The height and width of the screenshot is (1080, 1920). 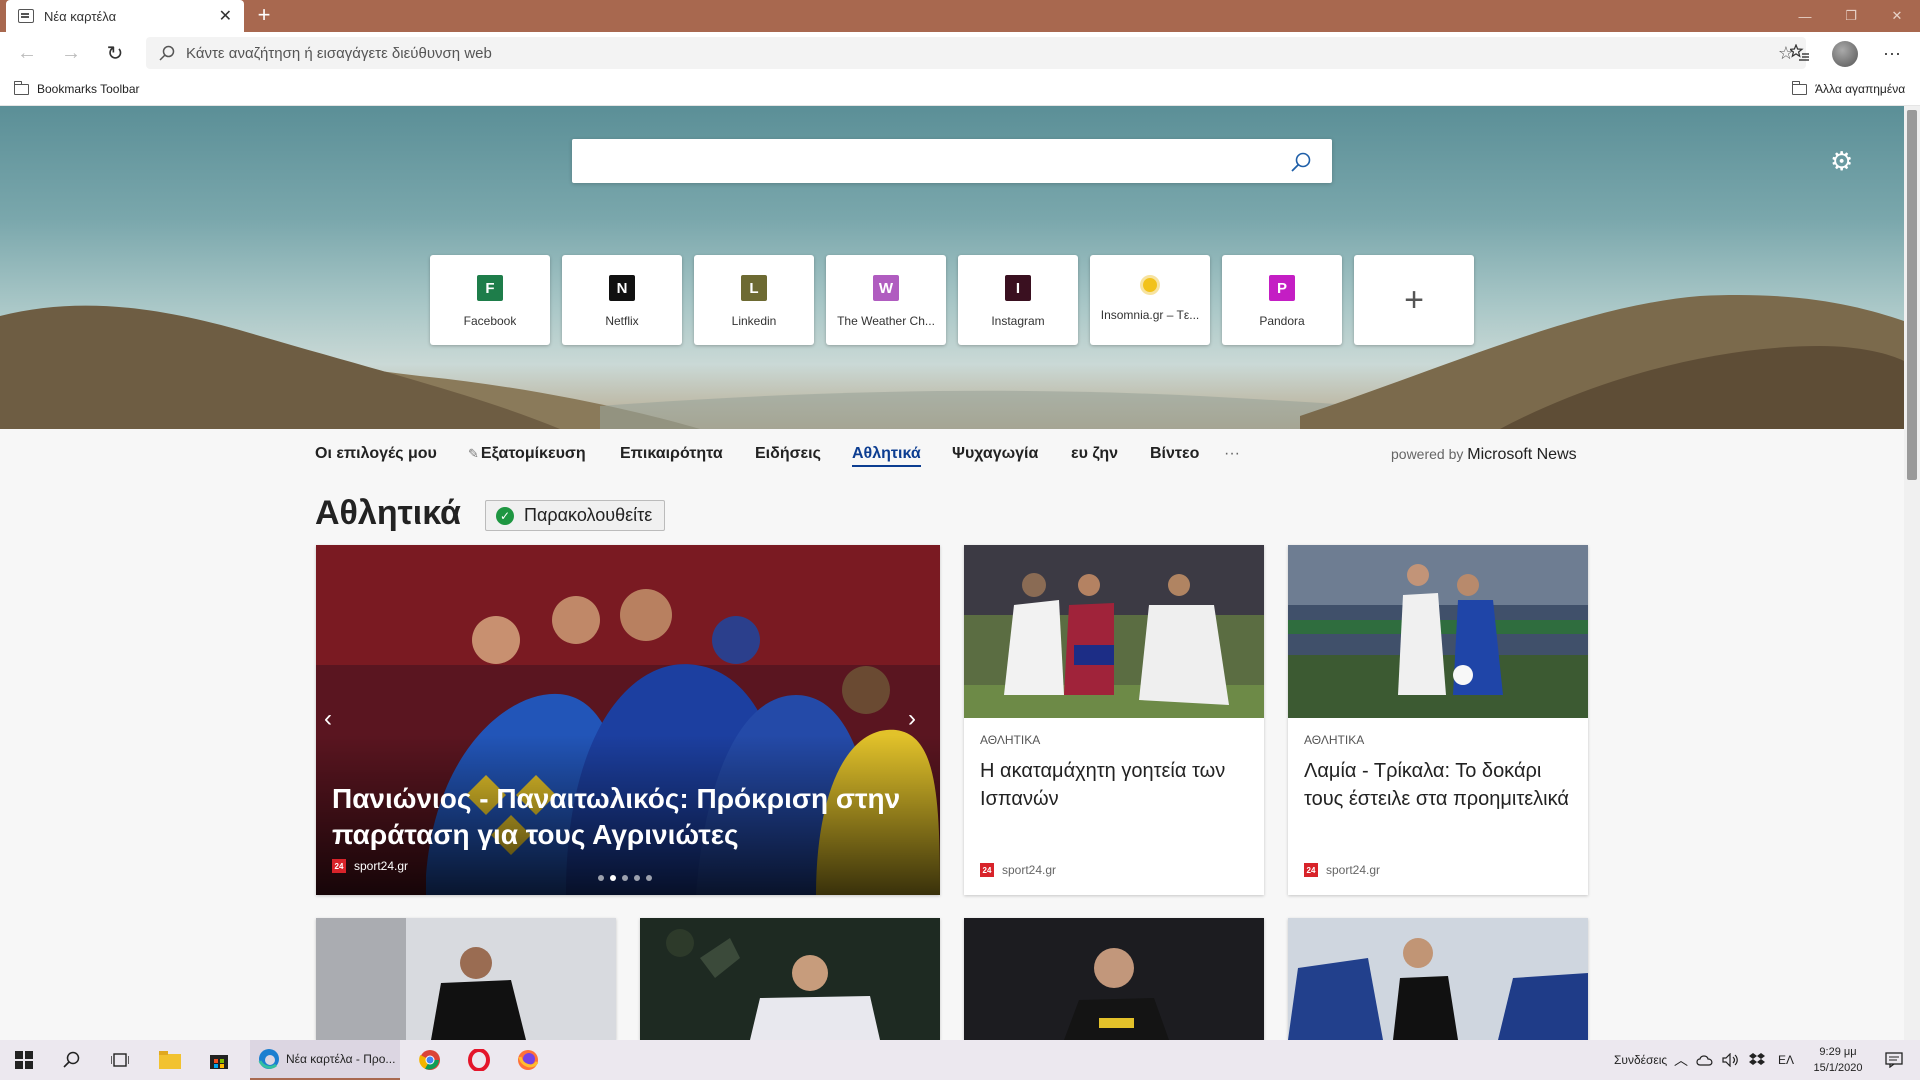 I want to click on quick-link-tile: N Netflix, so click(x=622, y=300).